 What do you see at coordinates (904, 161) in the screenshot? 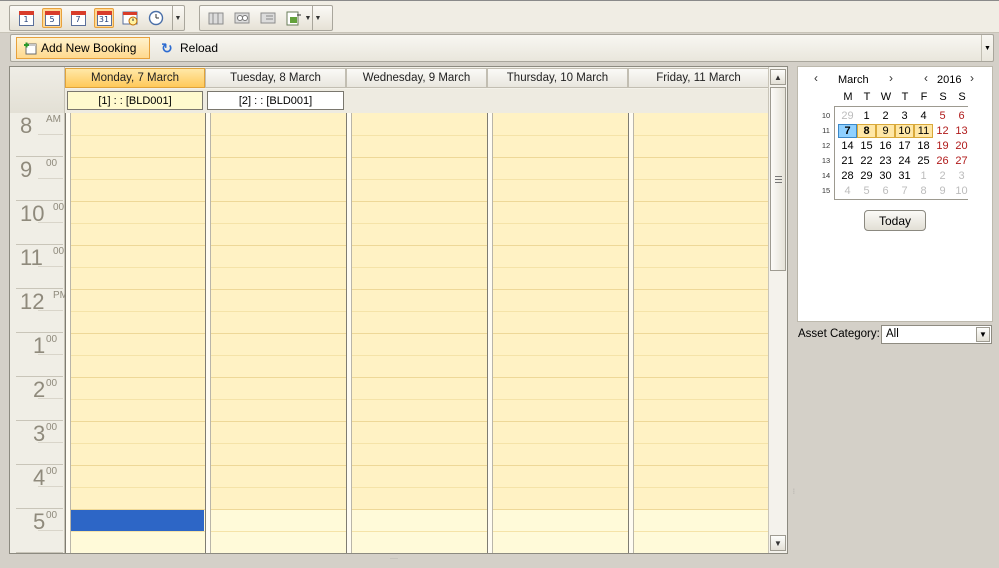
I see `calendar-day: 24` at bounding box center [904, 161].